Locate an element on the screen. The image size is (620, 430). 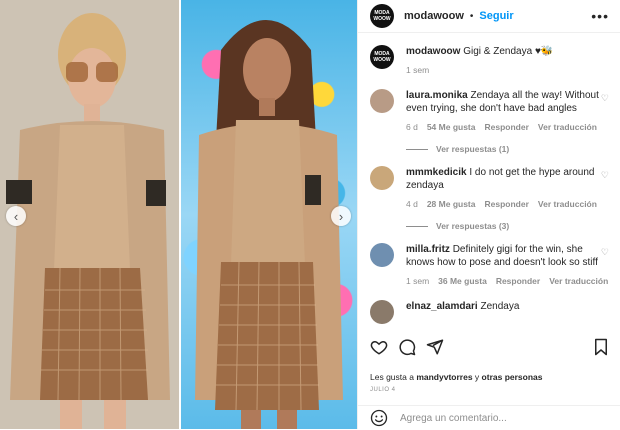
comment-likes: 36 Me gusta is located at coordinates (462, 281).